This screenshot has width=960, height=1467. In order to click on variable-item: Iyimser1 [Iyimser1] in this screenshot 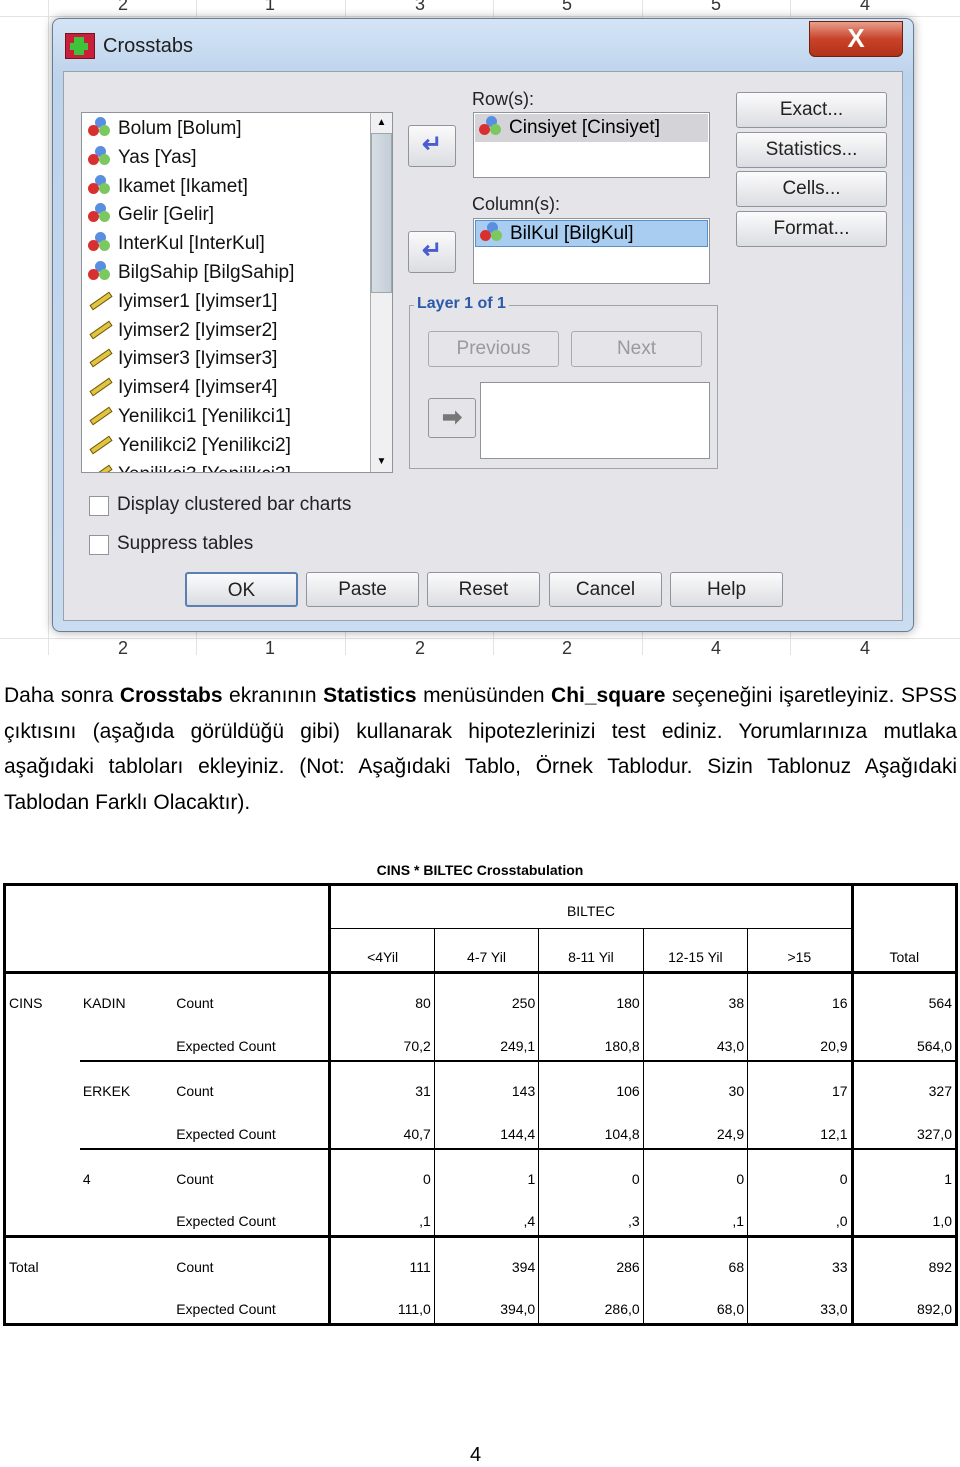, I will do `click(182, 302)`.